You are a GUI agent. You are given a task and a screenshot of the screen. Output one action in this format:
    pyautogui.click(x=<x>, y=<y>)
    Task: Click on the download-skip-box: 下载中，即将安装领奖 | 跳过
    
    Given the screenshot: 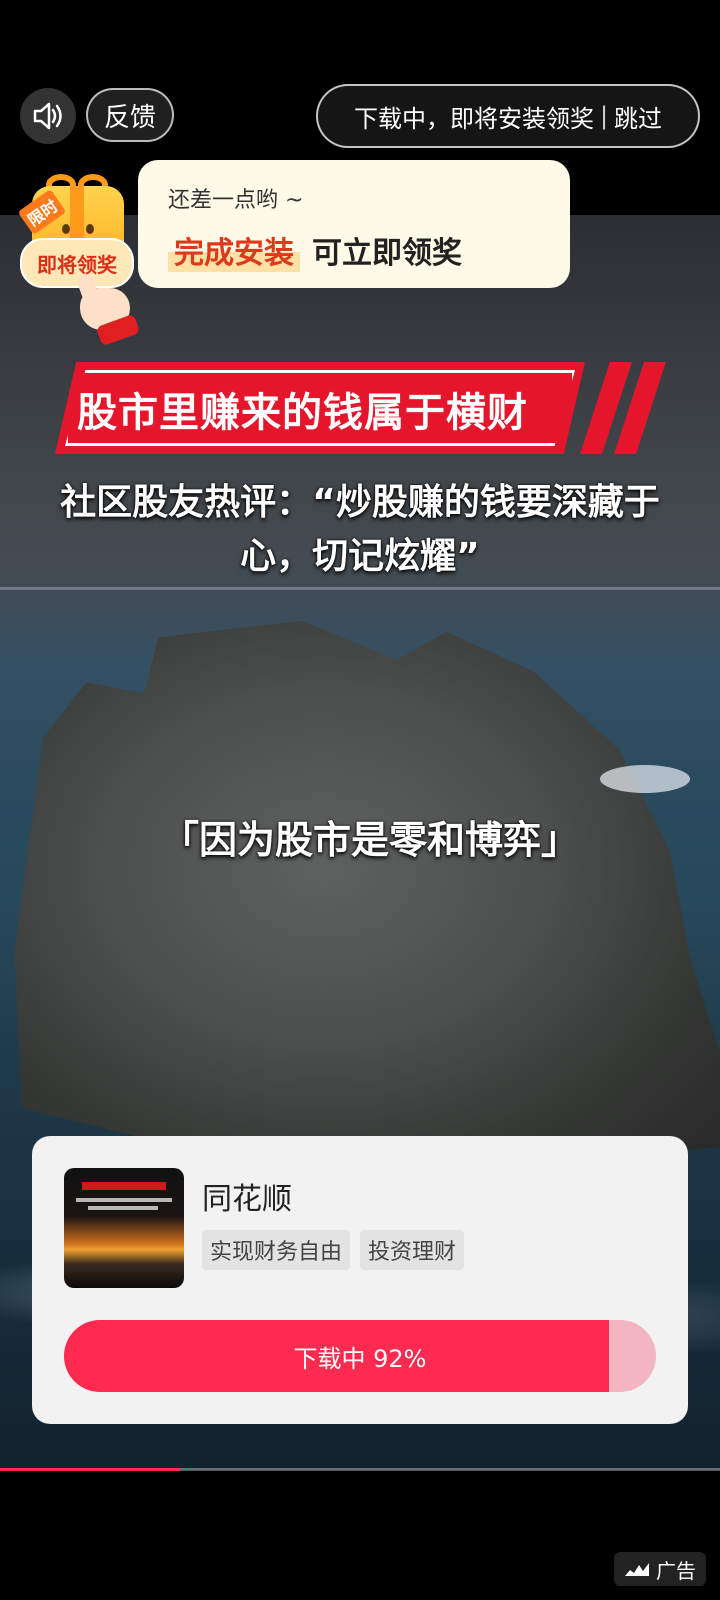 What is the action you would take?
    pyautogui.click(x=508, y=116)
    